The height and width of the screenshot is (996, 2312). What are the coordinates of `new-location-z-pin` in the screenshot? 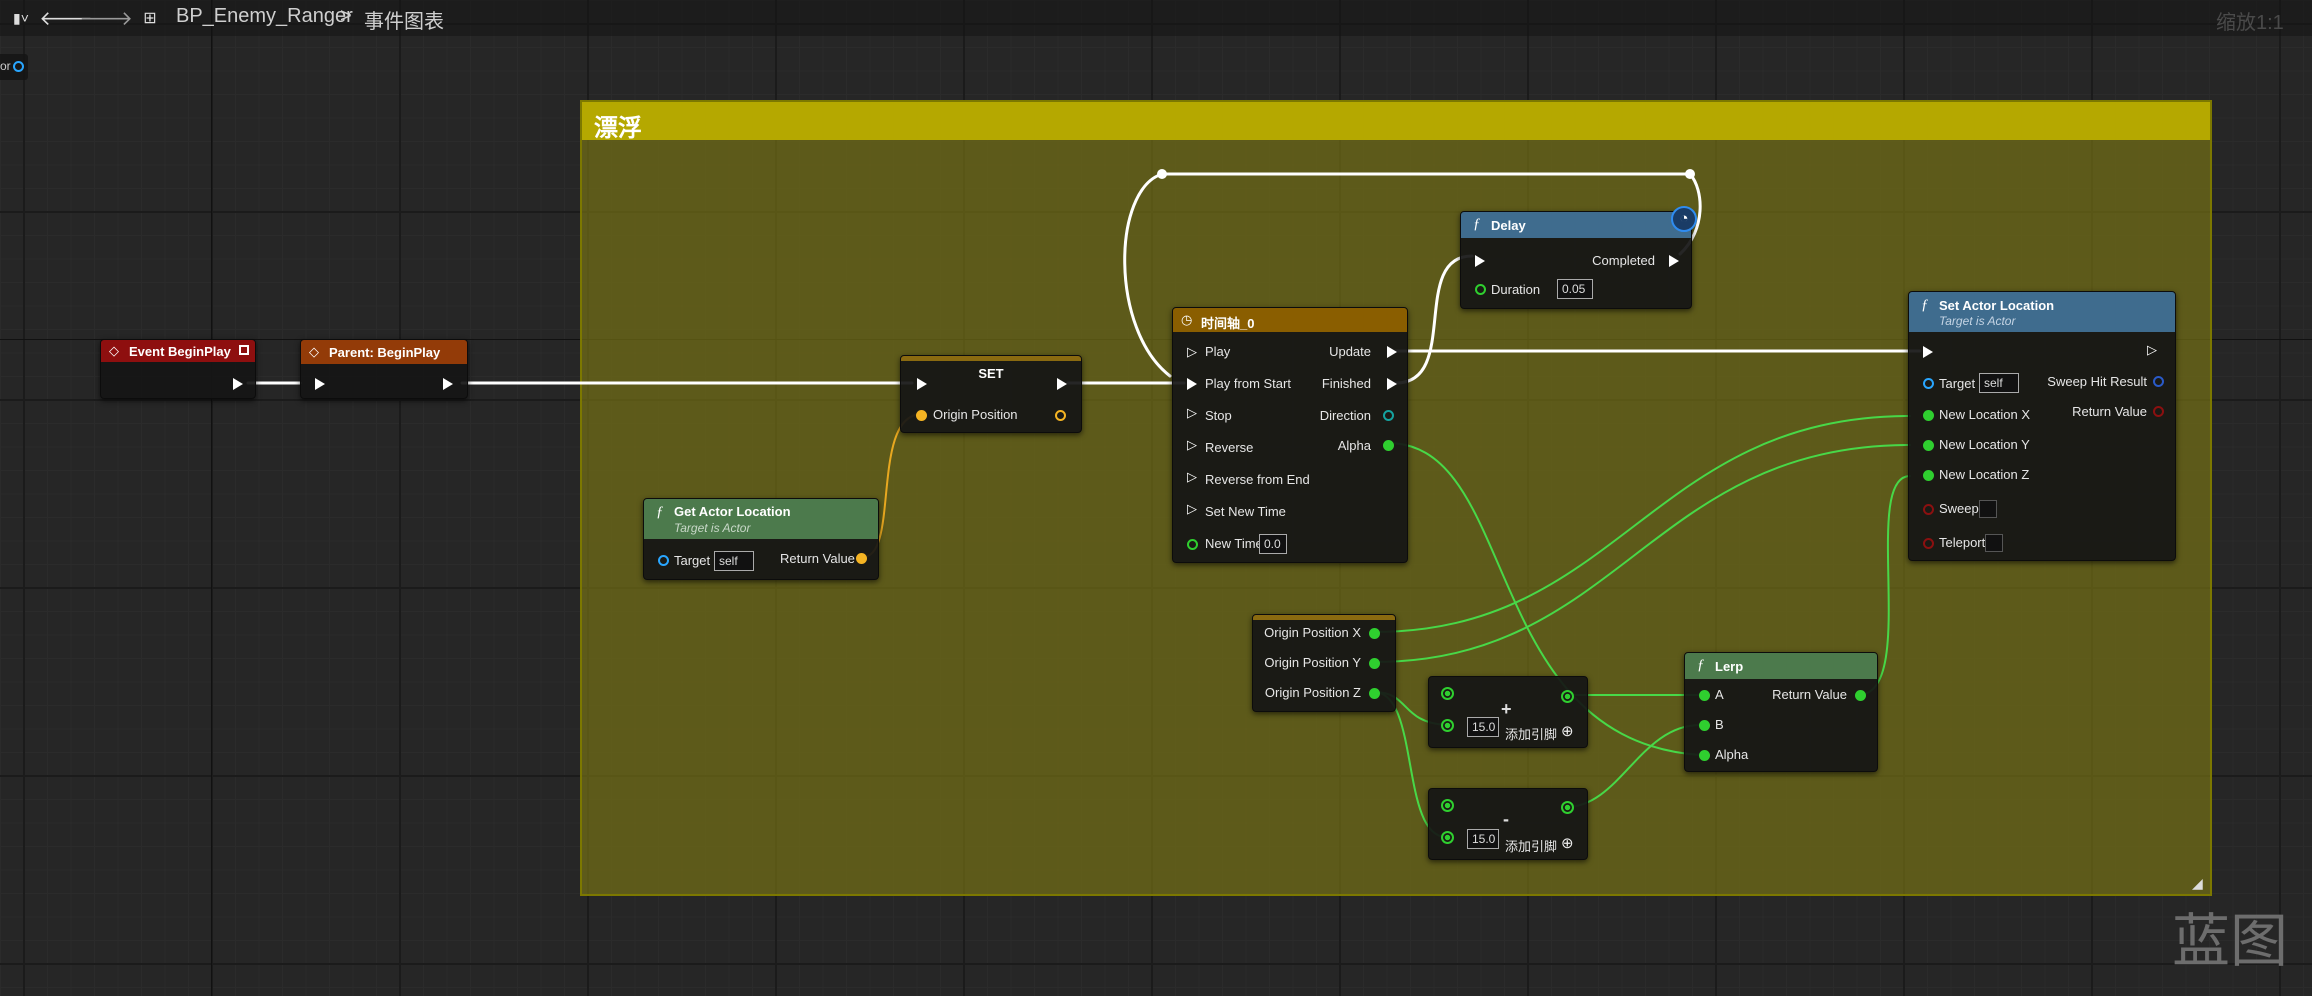 It's located at (1928, 475).